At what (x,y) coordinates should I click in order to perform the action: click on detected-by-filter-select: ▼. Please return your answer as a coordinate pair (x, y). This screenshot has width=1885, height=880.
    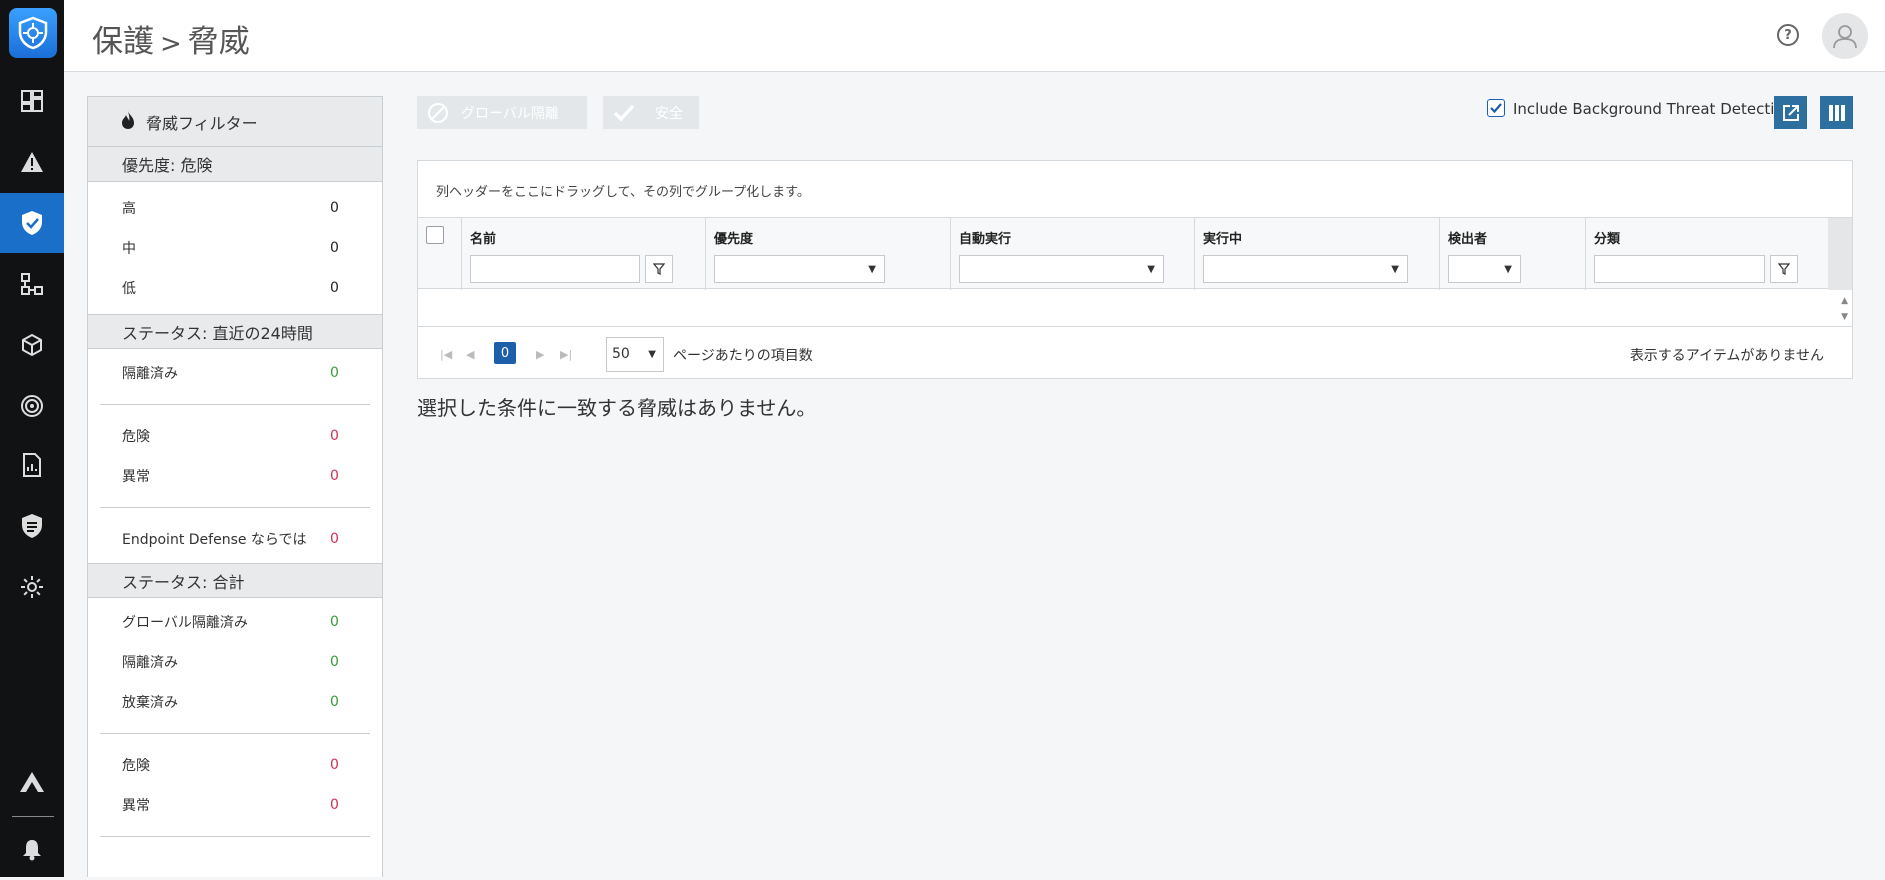
    Looking at the image, I should click on (1484, 269).